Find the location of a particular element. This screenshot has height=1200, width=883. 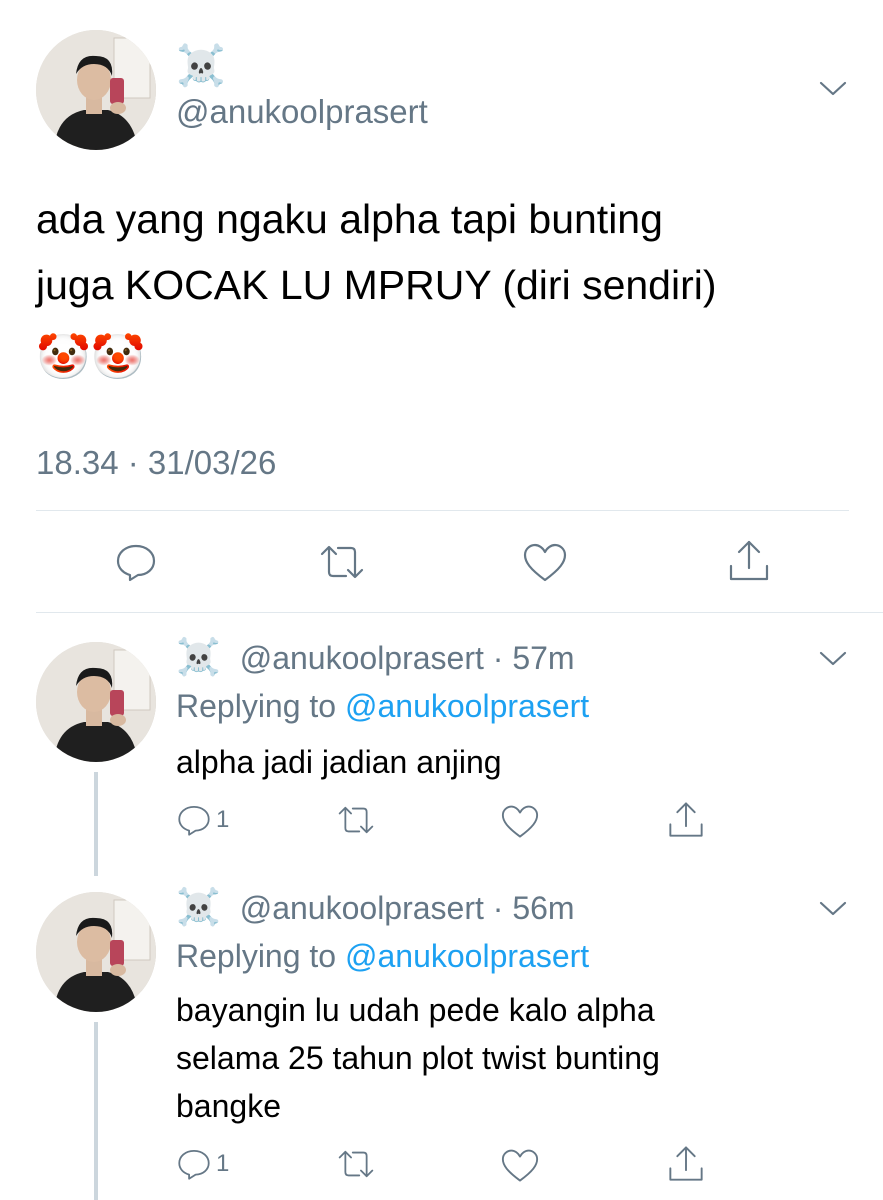

reply-text-line: bayangin lu udah pede kalo alpha is located at coordinates (415, 1010).